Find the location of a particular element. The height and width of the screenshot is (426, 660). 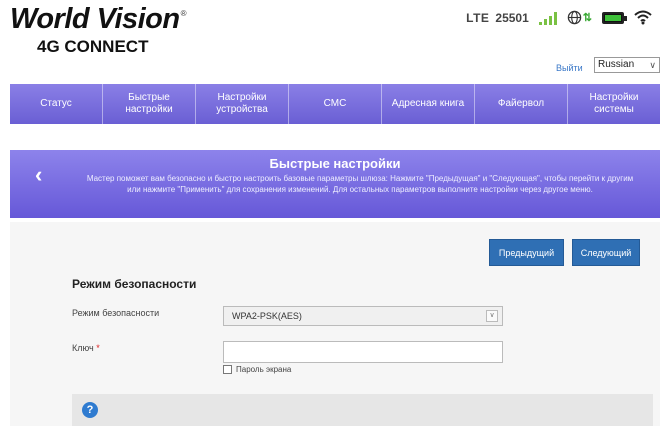

security-mode-select: WPA2-PSK(AES) ∨ is located at coordinates (363, 316).